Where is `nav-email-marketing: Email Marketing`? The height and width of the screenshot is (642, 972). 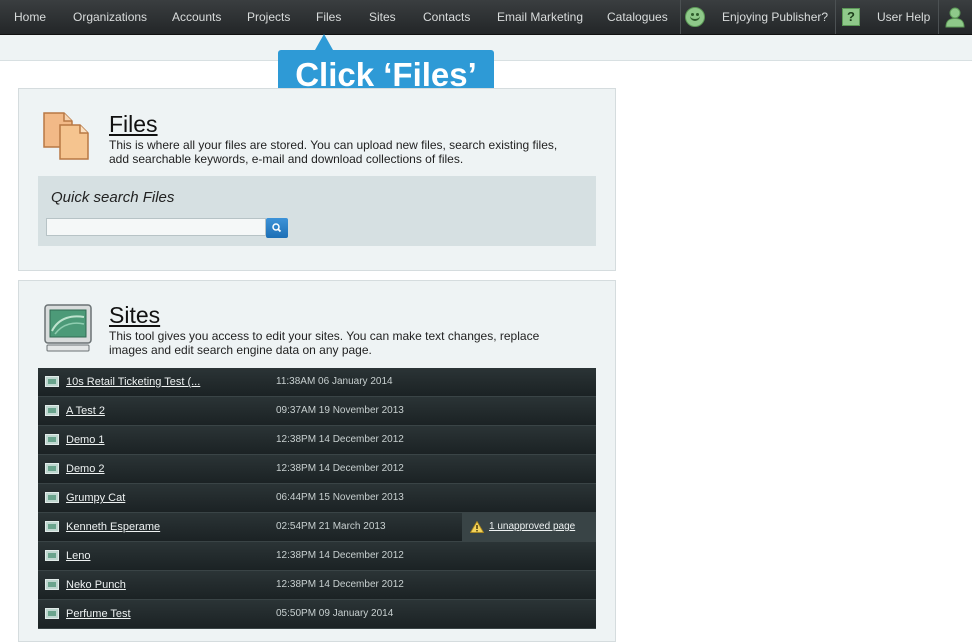
nav-email-marketing: Email Marketing is located at coordinates (540, 17).